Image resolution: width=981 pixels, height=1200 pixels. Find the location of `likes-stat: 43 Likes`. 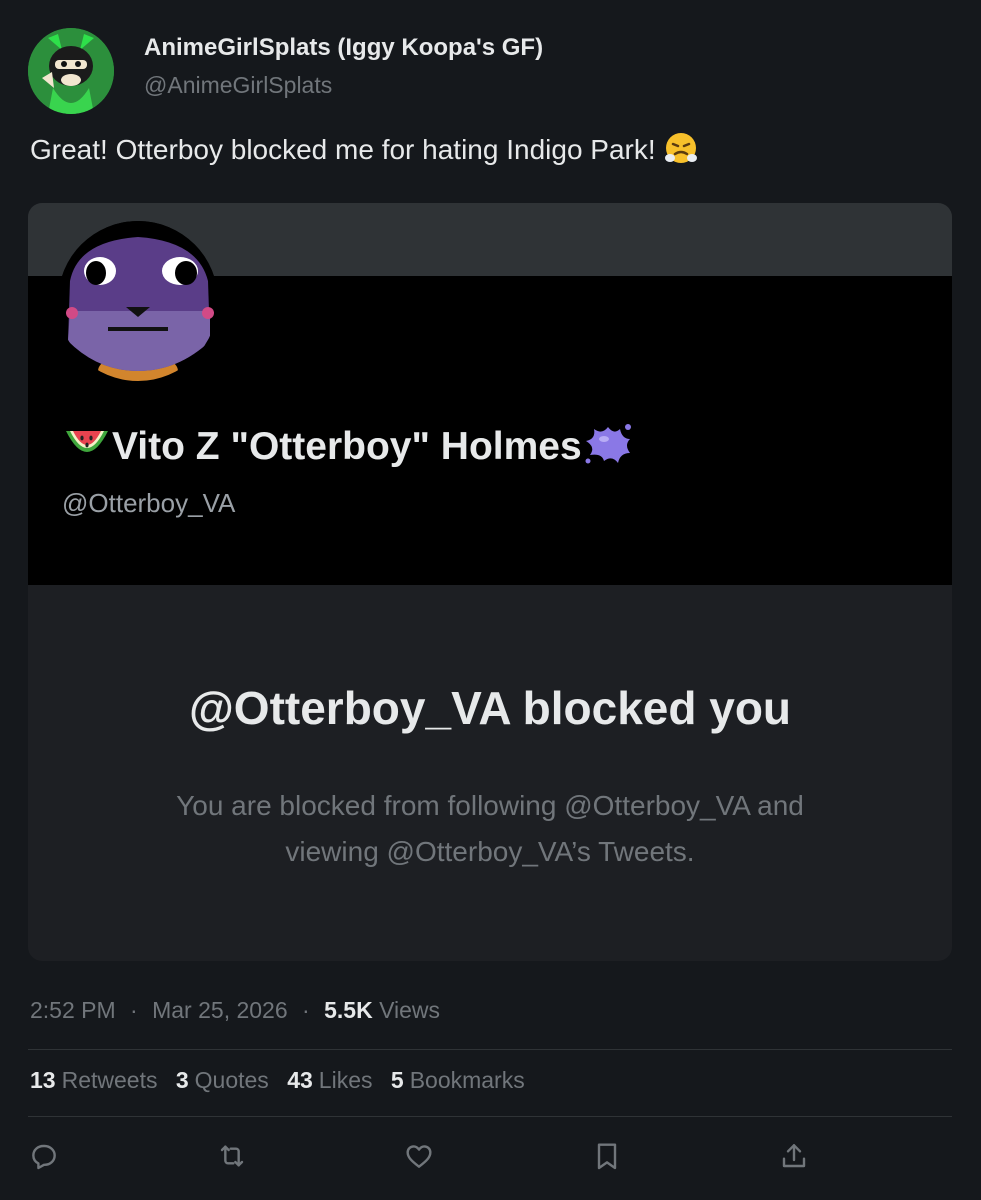

likes-stat: 43 Likes is located at coordinates (329, 1080).